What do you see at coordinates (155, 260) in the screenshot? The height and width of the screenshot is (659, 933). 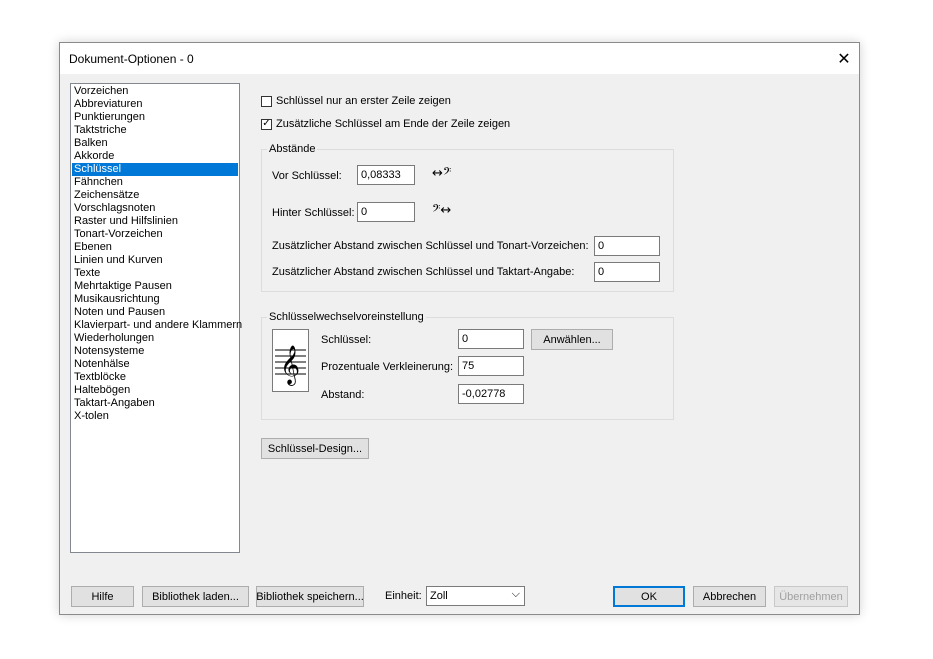 I see `category-item: Linien und Kurven` at bounding box center [155, 260].